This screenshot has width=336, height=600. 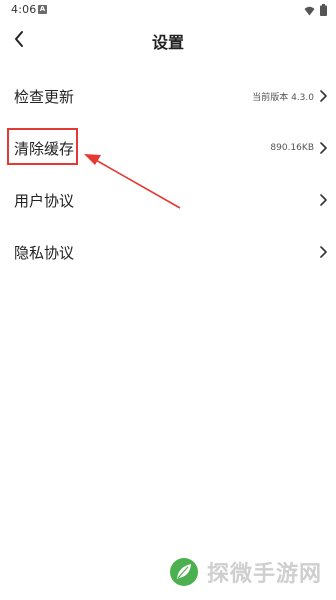 I want to click on page-title: 设置, so click(x=167, y=42).